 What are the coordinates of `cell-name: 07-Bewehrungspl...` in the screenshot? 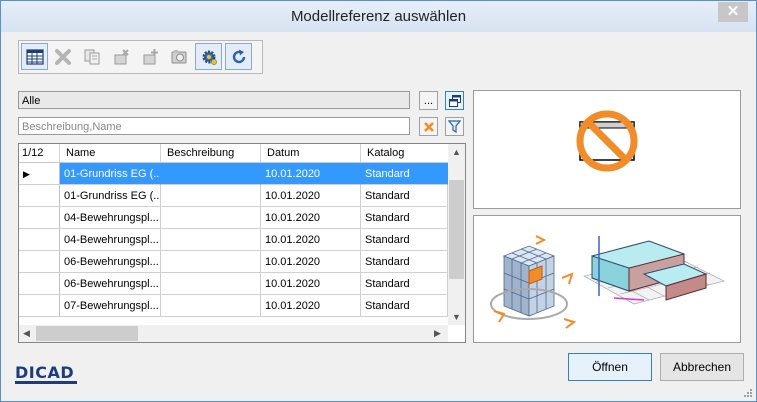 It's located at (110, 306).